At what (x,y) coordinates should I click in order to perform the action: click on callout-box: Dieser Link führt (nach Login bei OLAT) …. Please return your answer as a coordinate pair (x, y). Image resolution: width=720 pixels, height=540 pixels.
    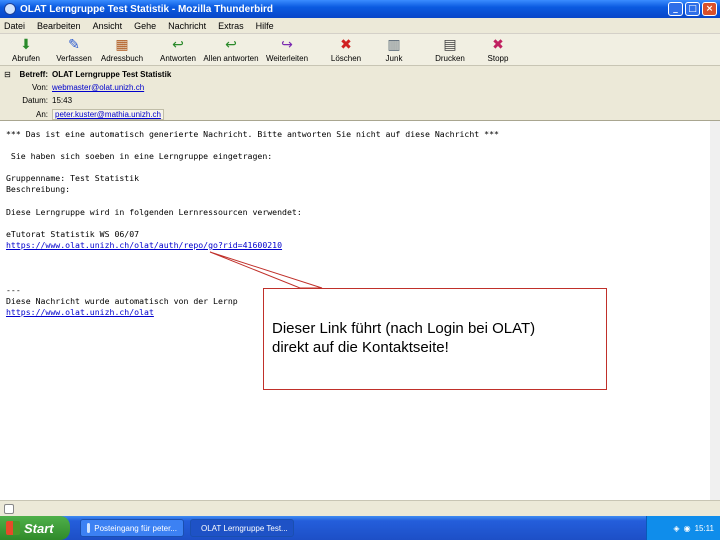
    Looking at the image, I should click on (435, 339).